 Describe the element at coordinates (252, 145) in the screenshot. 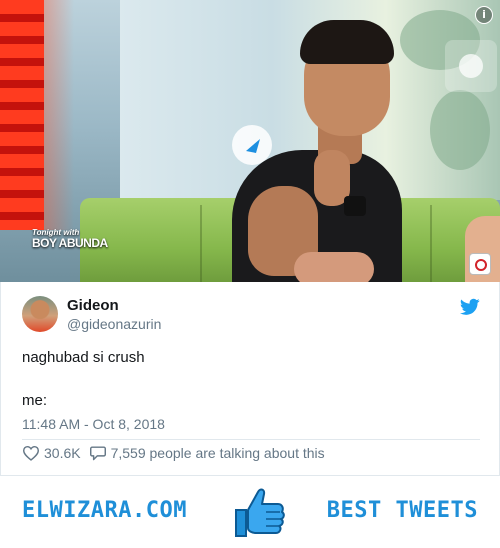

I see `play-icon` at that location.